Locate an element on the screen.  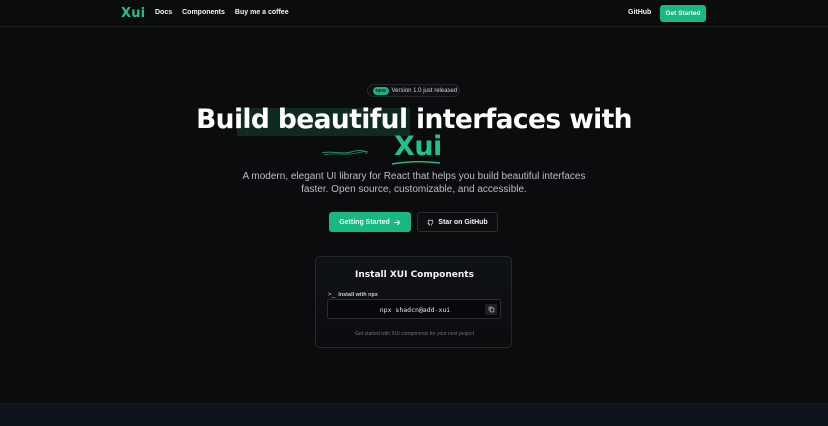
next-section-band is located at coordinates (414, 414).